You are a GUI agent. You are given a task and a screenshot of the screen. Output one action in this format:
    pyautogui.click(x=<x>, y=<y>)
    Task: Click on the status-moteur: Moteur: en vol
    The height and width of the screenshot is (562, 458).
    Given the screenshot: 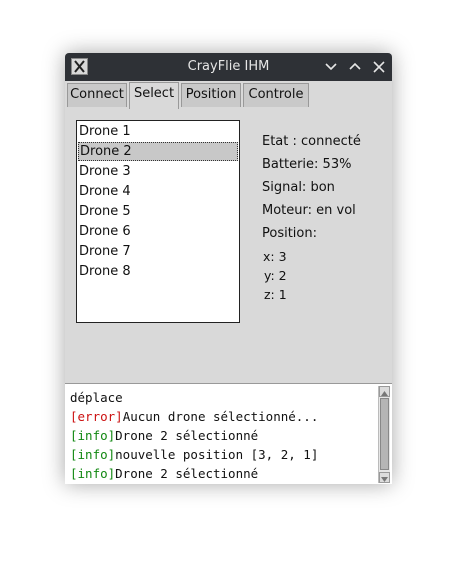 What is the action you would take?
    pyautogui.click(x=309, y=210)
    